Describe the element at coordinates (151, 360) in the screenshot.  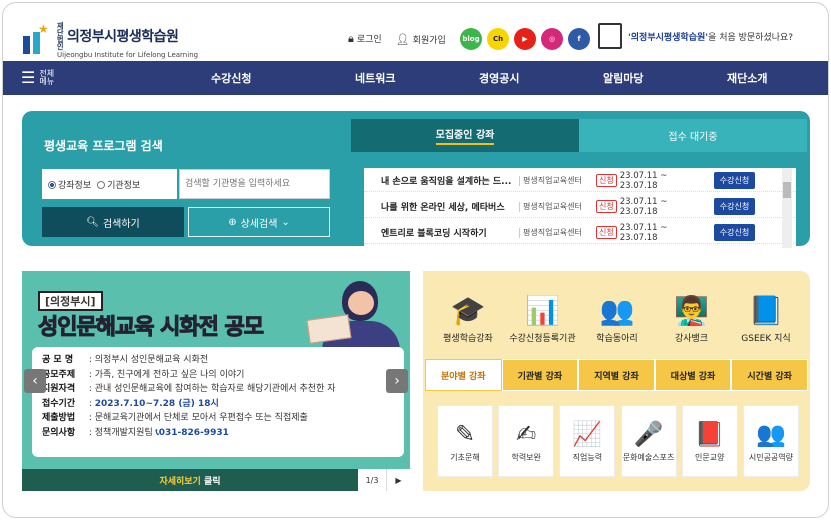
I see `info-value: 의정부시 성인문해교육 시화전` at that location.